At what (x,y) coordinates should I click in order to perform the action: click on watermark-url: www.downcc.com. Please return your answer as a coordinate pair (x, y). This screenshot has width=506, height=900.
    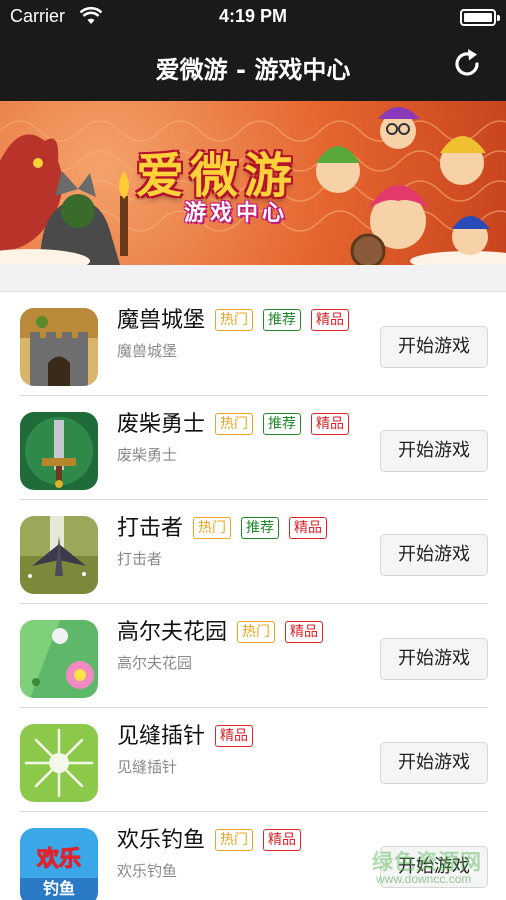
    Looking at the image, I should click on (424, 879).